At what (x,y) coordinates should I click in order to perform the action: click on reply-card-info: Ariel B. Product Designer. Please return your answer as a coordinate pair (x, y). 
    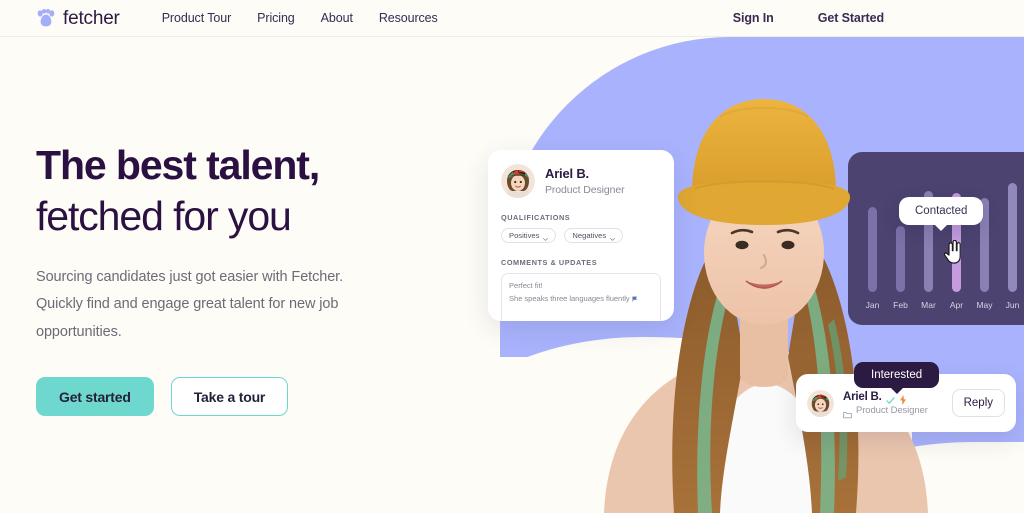
    Looking at the image, I should click on (893, 404).